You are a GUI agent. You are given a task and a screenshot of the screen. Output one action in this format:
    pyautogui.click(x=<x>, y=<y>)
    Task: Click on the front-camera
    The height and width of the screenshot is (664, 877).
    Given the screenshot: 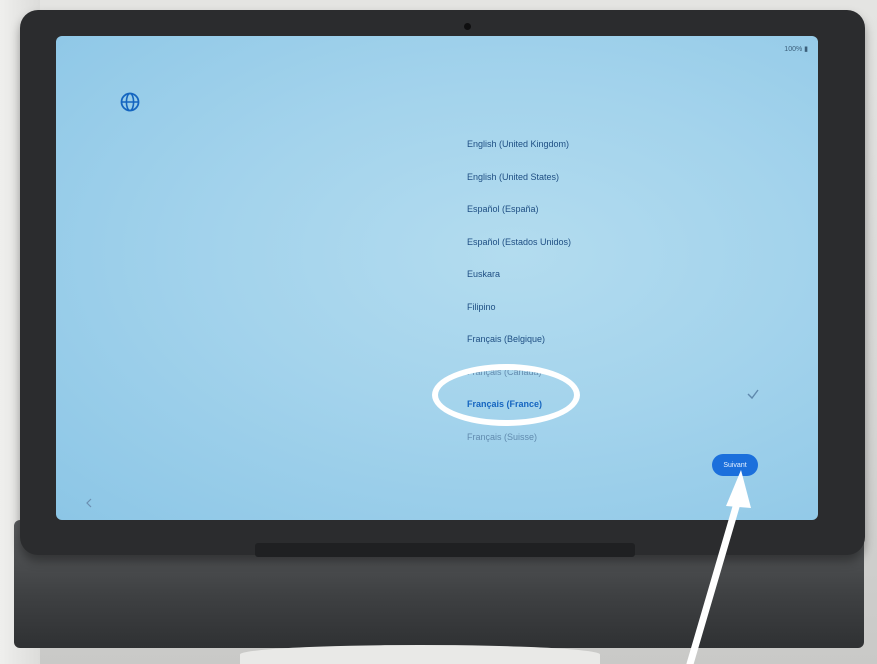 What is the action you would take?
    pyautogui.click(x=467, y=26)
    